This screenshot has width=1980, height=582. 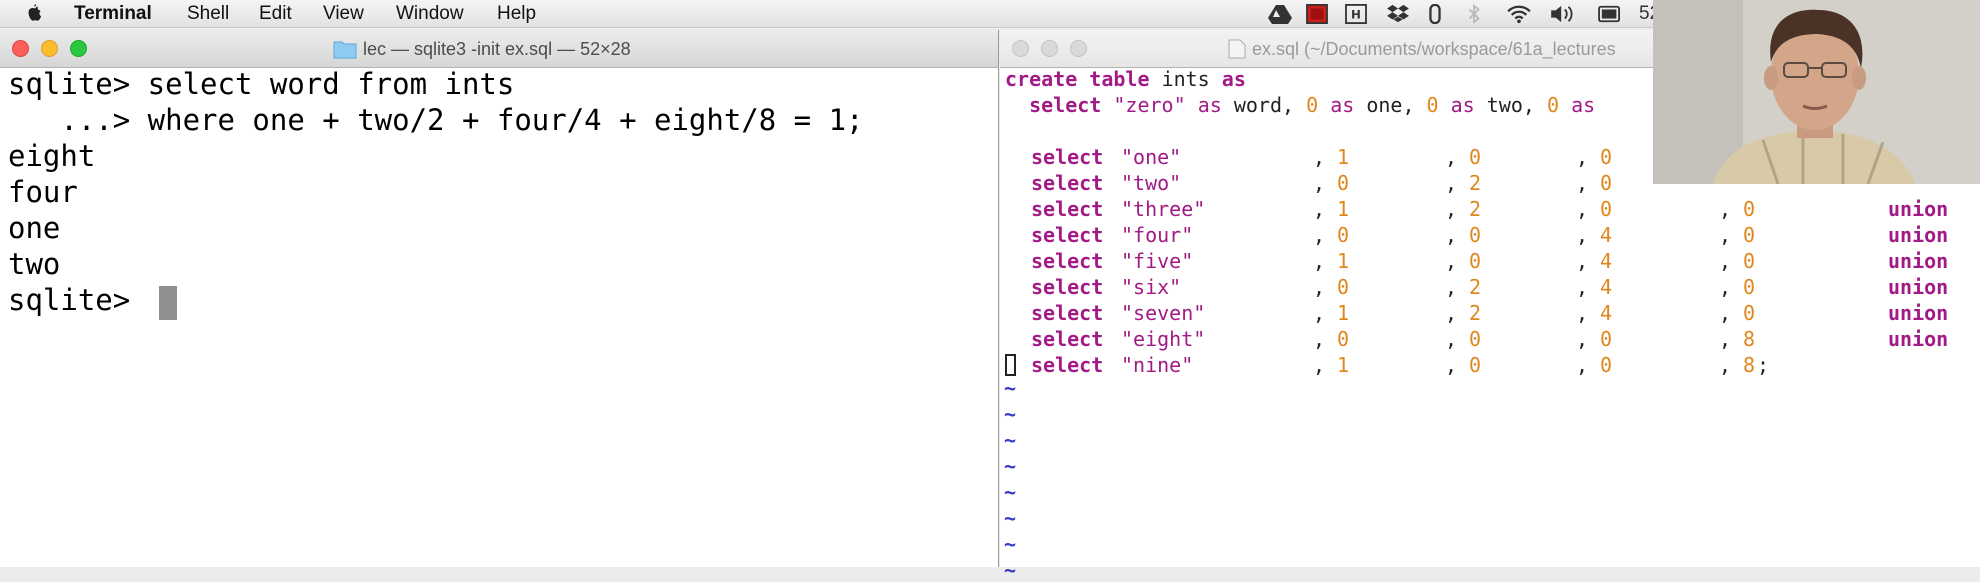 What do you see at coordinates (1010, 365) in the screenshot?
I see `vim-cursor` at bounding box center [1010, 365].